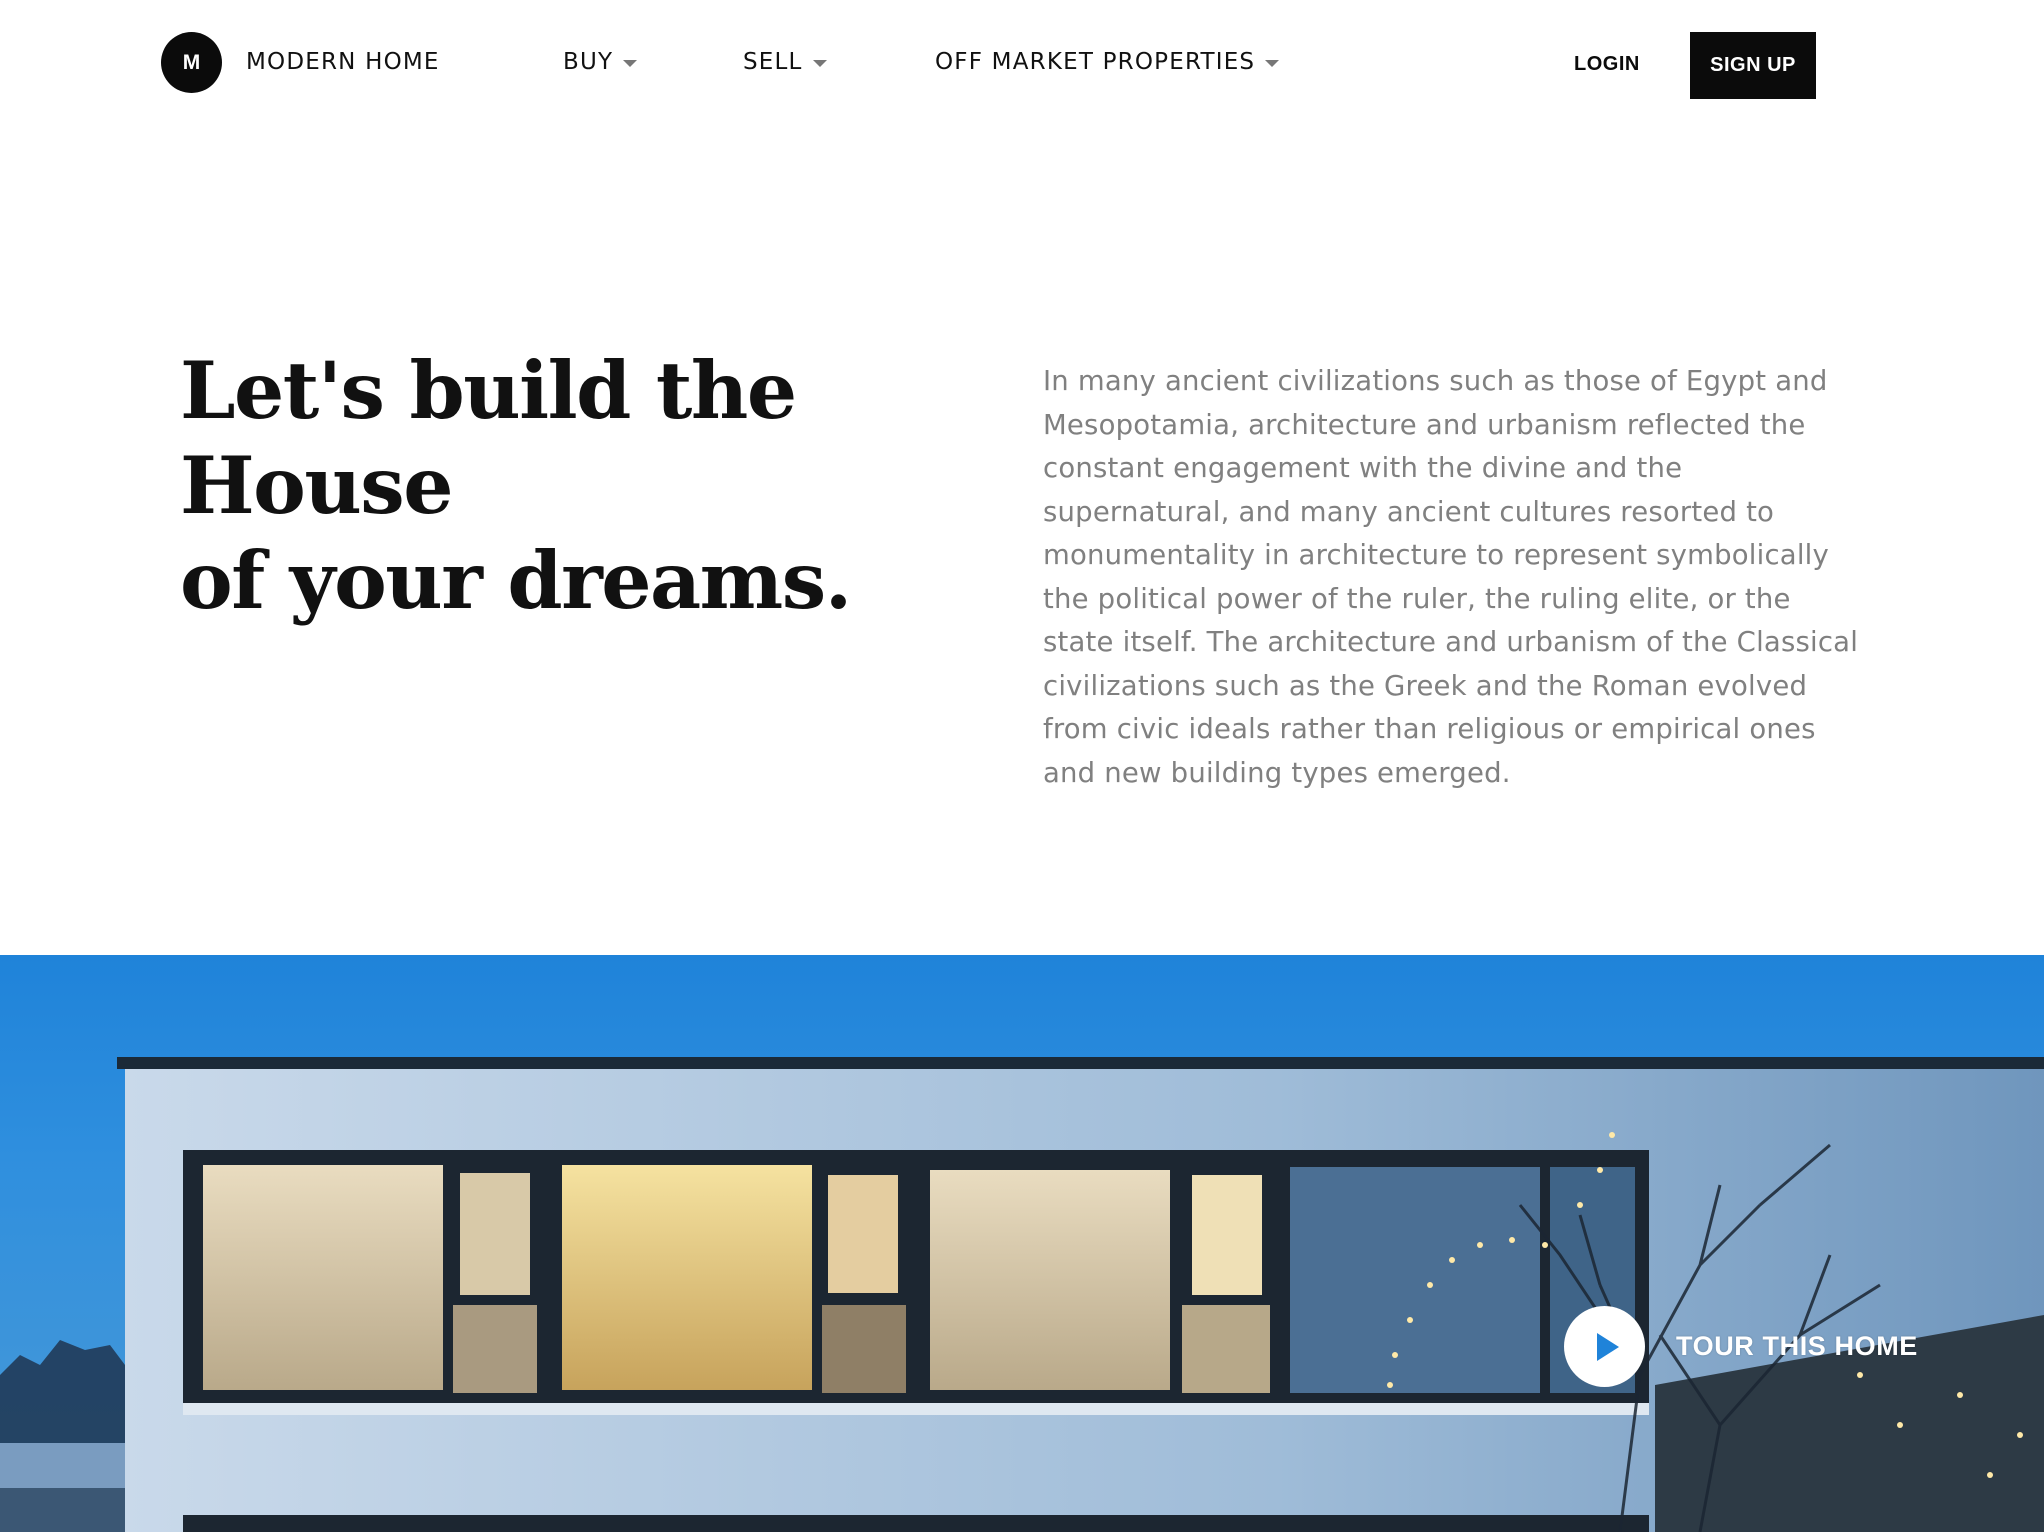 This screenshot has height=1532, width=2044. Describe the element at coordinates (1753, 65) in the screenshot. I see `sign-up-button: SIGN UP` at that location.